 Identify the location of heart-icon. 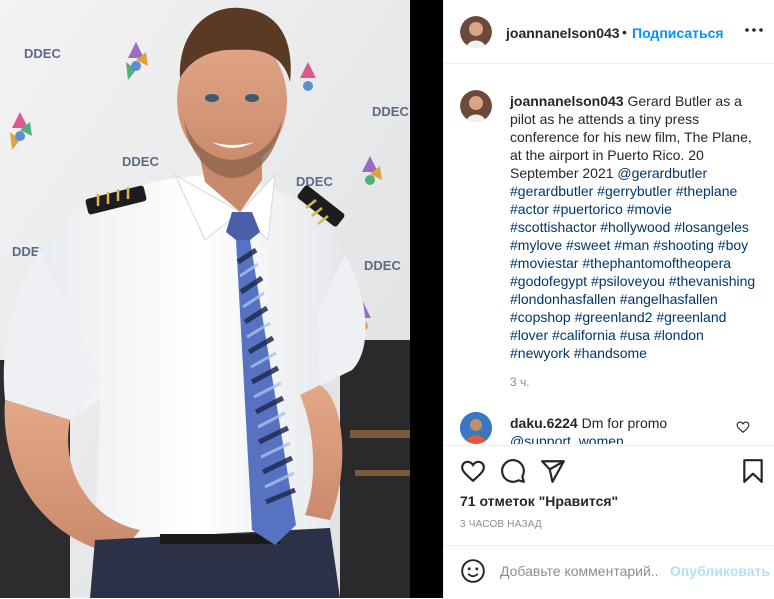
(473, 471).